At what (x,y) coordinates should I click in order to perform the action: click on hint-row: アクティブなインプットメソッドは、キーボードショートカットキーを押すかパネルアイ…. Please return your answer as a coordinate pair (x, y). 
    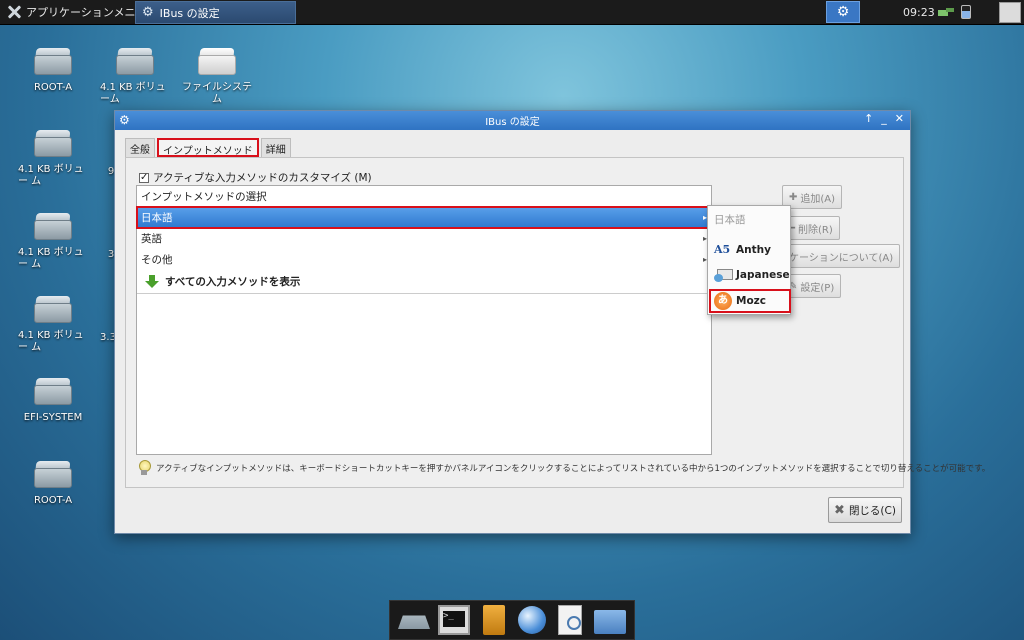
    Looking at the image, I should click on (564, 468).